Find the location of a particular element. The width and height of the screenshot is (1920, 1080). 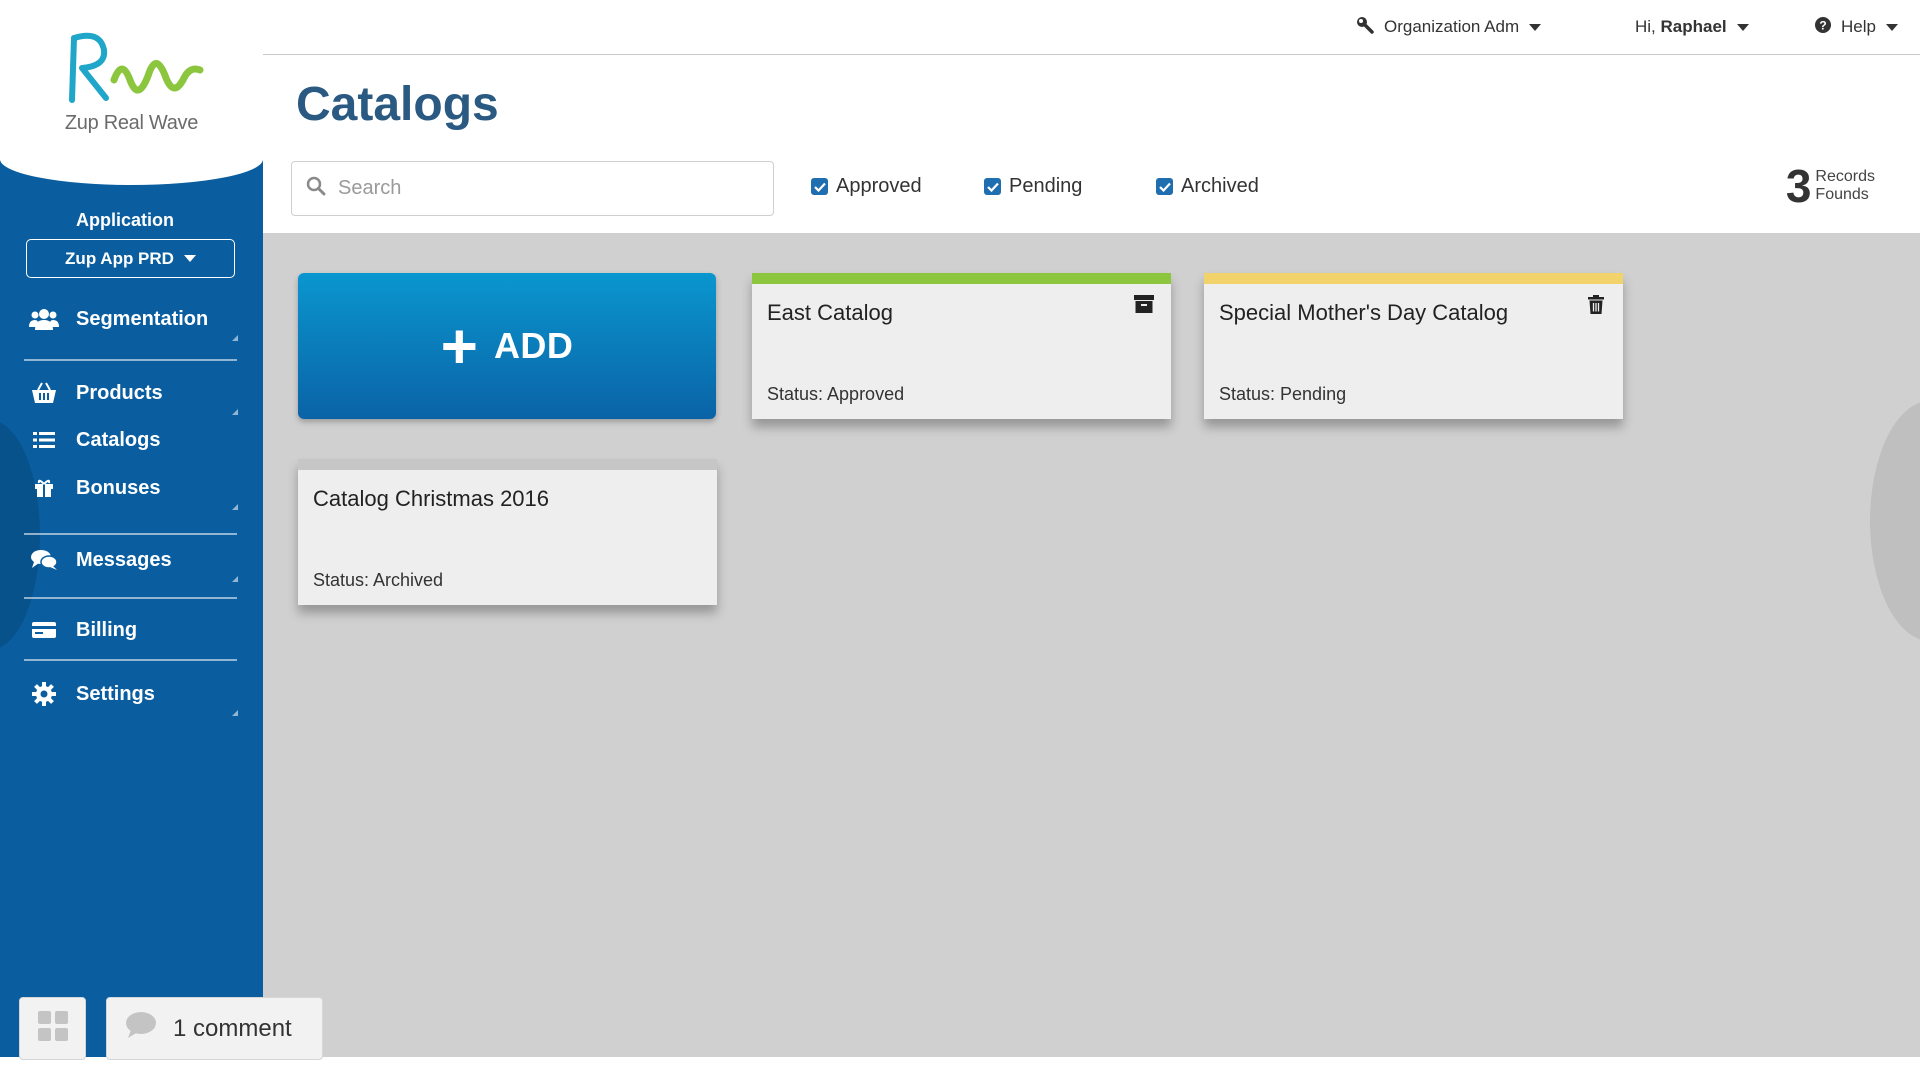

sidebar-item-catalogs: Catalogs is located at coordinates (133, 440).